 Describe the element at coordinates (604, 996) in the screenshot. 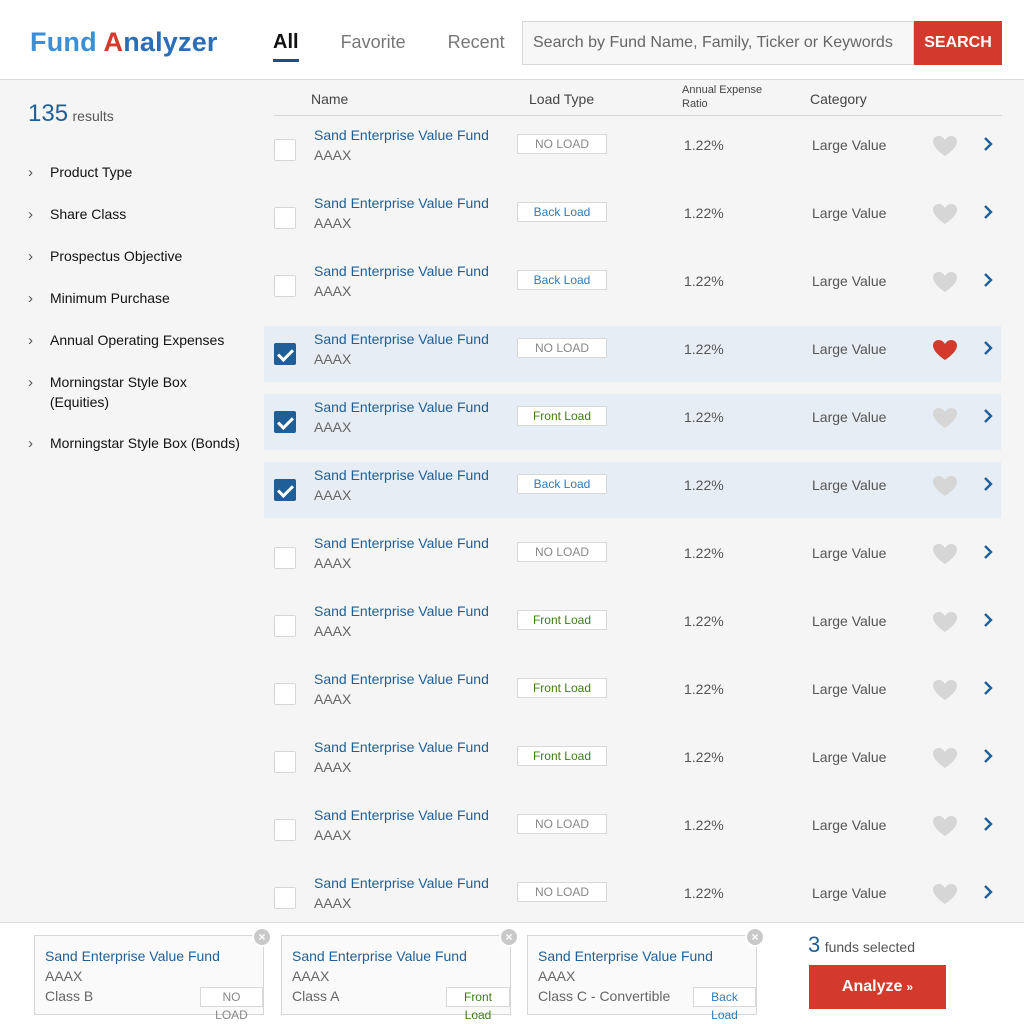

I see `selected-fund-class: Class C - Convertible` at that location.